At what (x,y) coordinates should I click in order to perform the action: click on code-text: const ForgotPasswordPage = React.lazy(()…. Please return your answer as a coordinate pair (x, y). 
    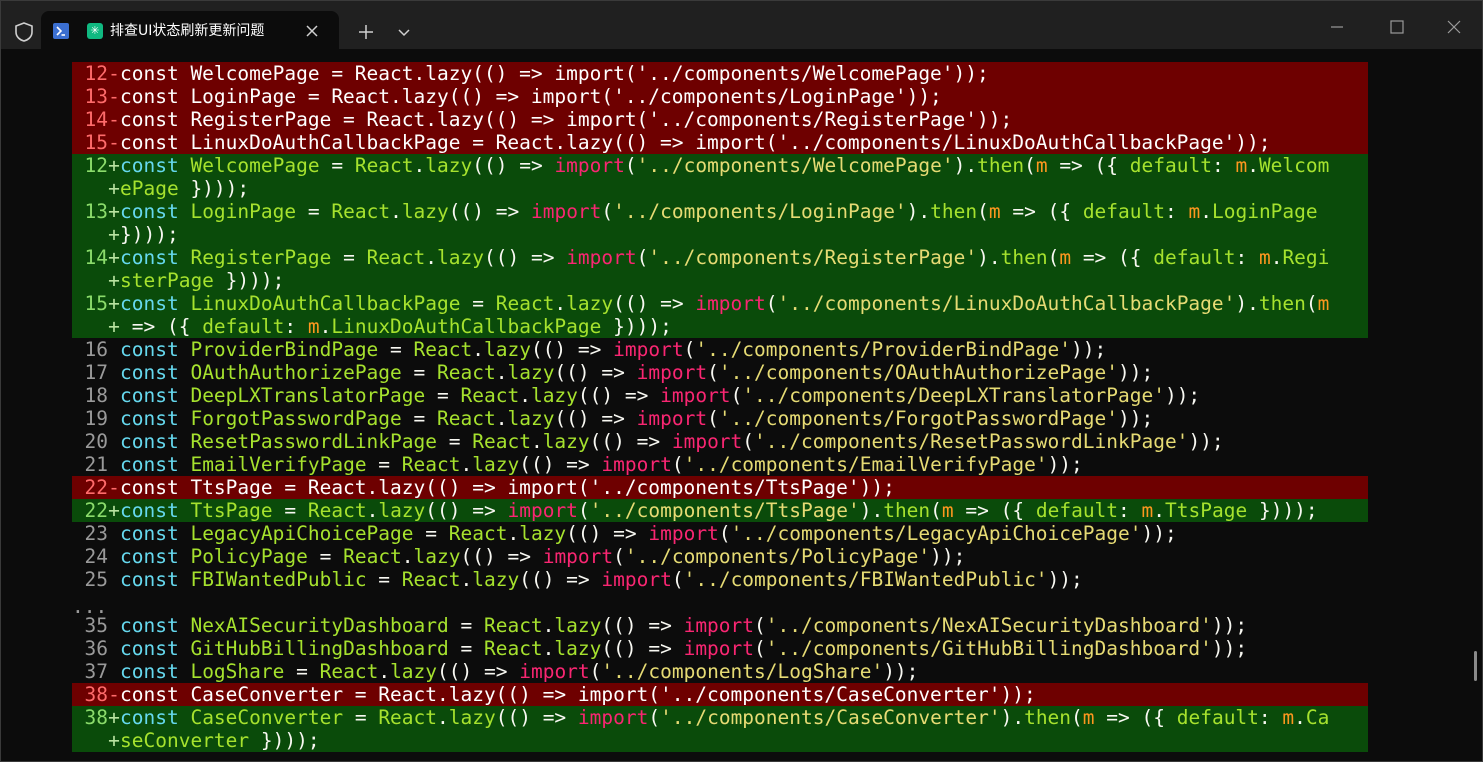
    Looking at the image, I should click on (637, 418).